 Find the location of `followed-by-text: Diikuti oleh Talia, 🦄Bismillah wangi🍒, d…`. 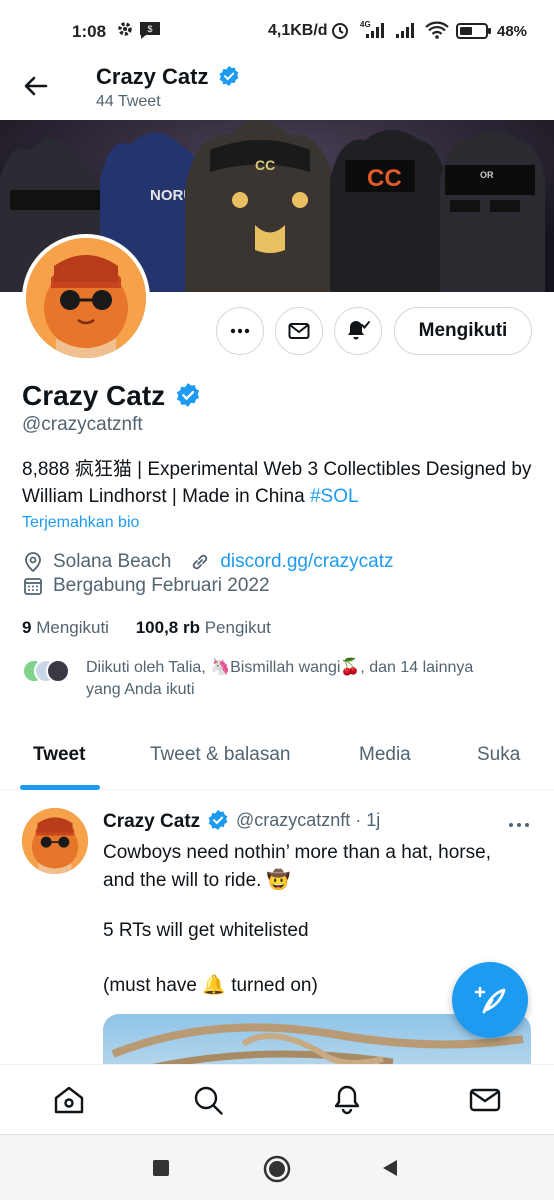

followed-by-text: Diikuti oleh Talia, 🦄Bismillah wangi🍒, d… is located at coordinates (306, 679).